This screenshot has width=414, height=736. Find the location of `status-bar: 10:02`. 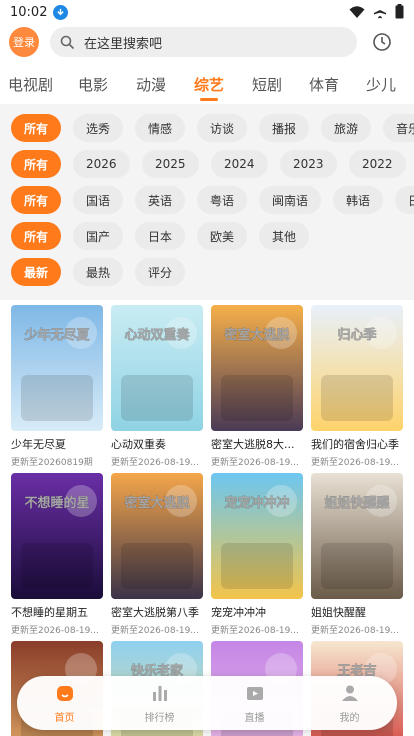

status-bar: 10:02 is located at coordinates (207, 12).